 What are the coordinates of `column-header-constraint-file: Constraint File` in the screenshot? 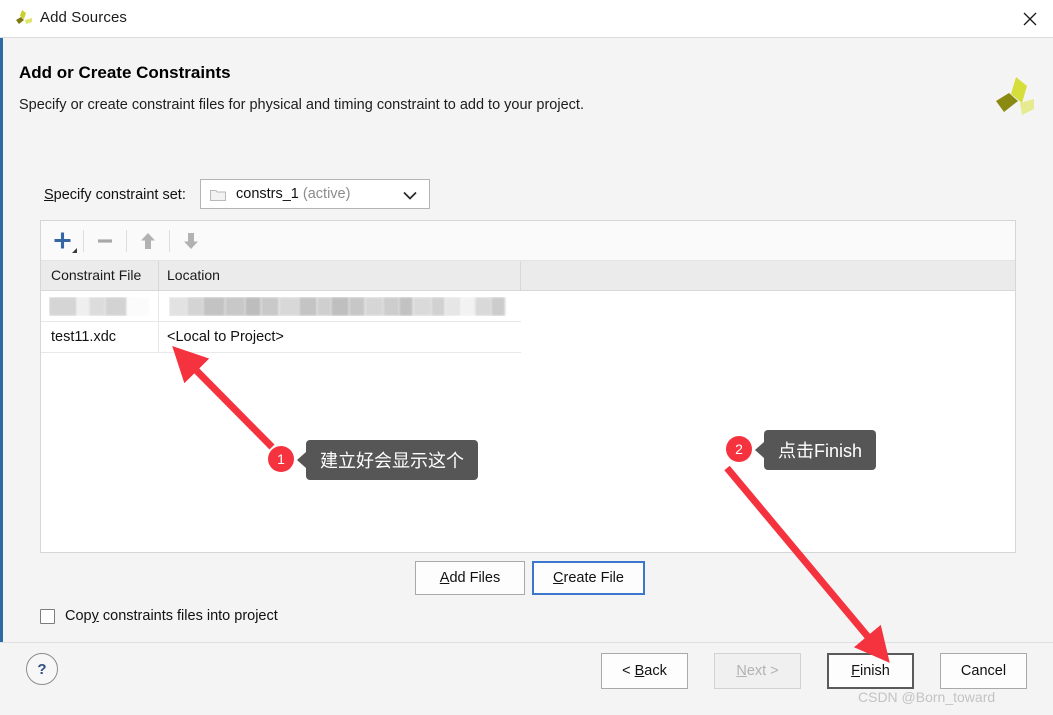 It's located at (96, 275).